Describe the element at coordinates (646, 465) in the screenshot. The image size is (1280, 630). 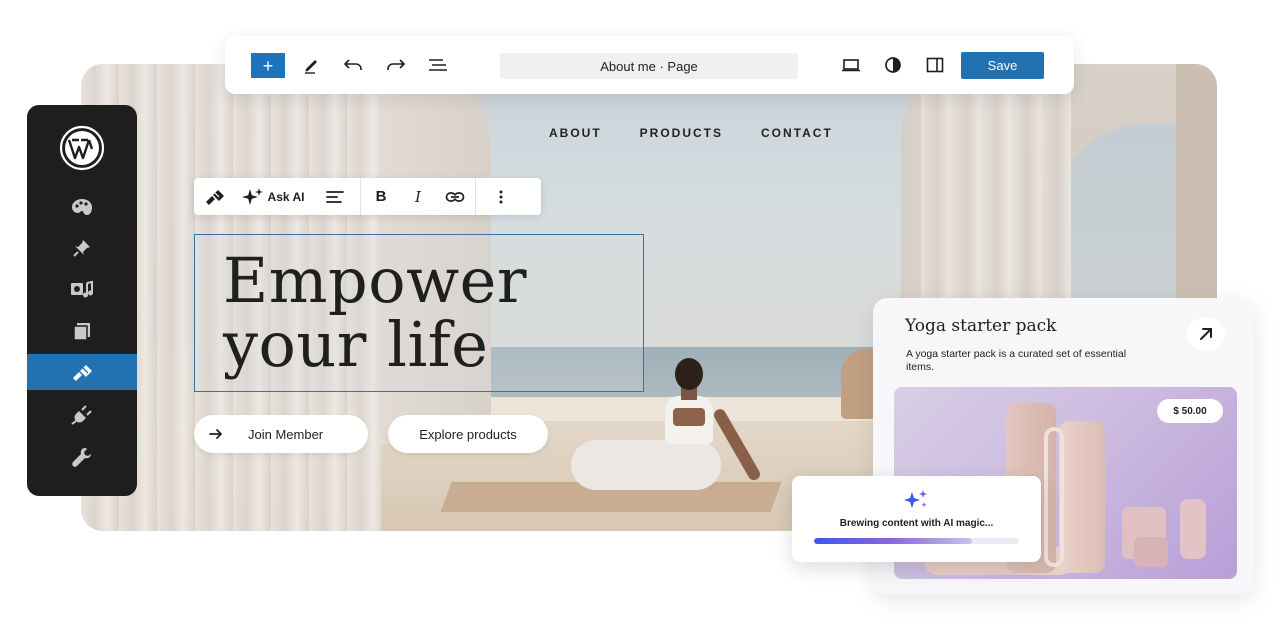
I see `person-legs` at that location.